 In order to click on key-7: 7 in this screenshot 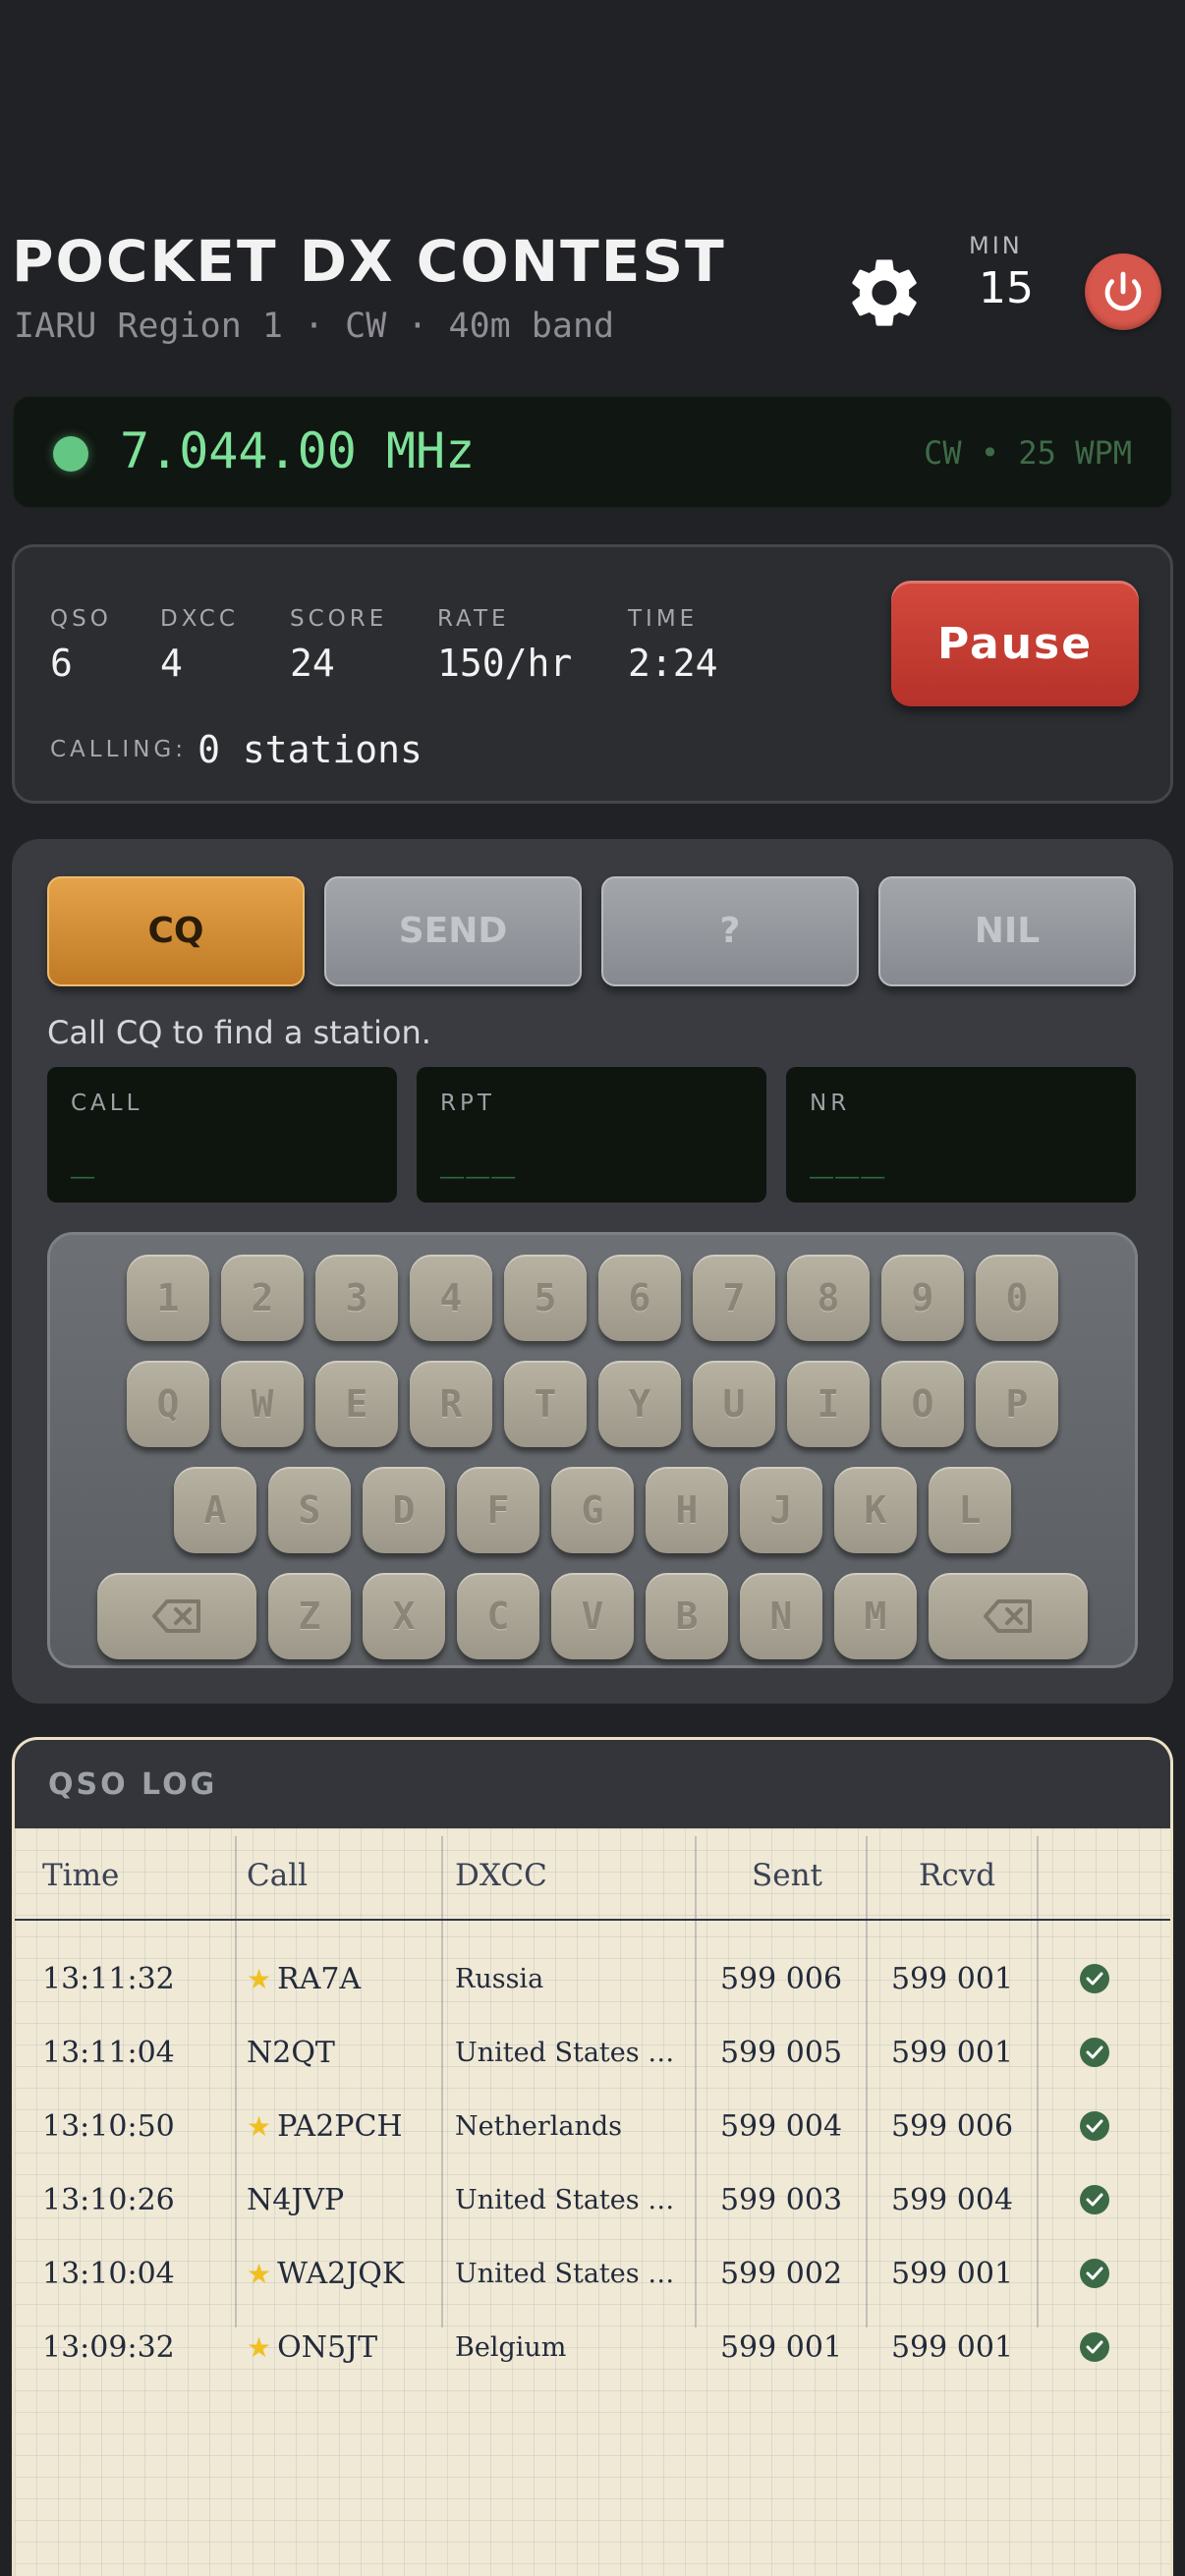, I will do `click(734, 1298)`.